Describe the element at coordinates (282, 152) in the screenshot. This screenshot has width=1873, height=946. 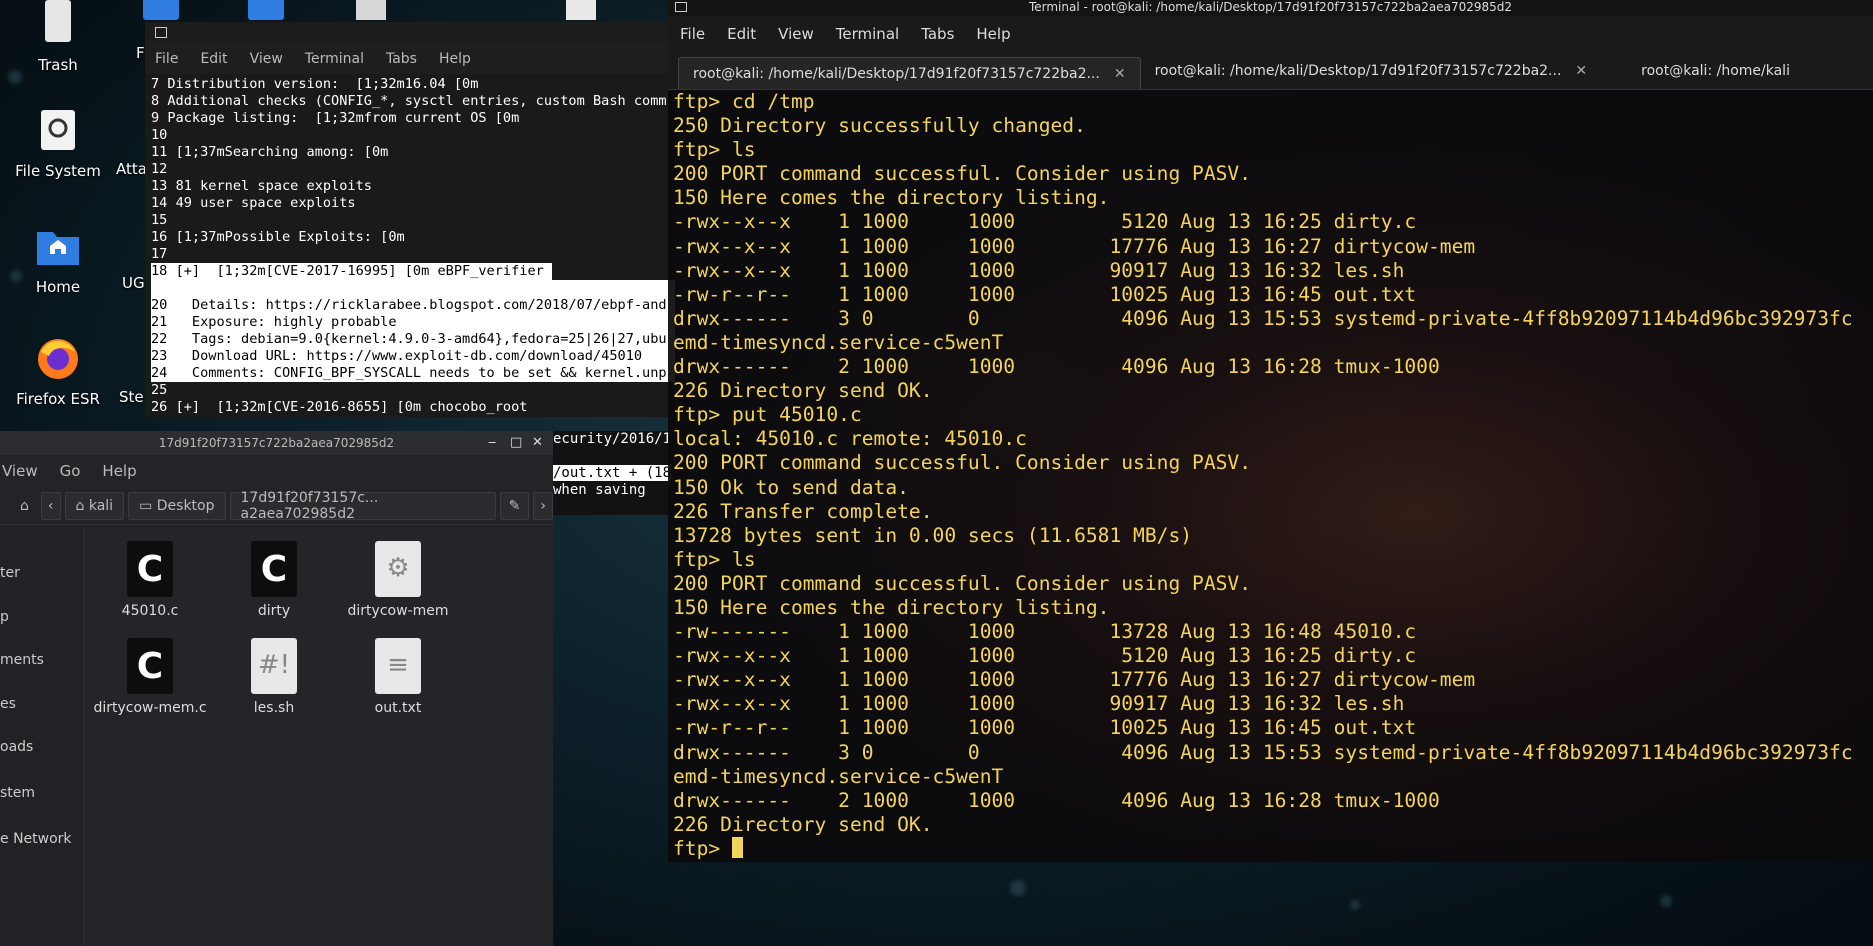
I see `line-text: [1;37mSearching among: [0m` at that location.